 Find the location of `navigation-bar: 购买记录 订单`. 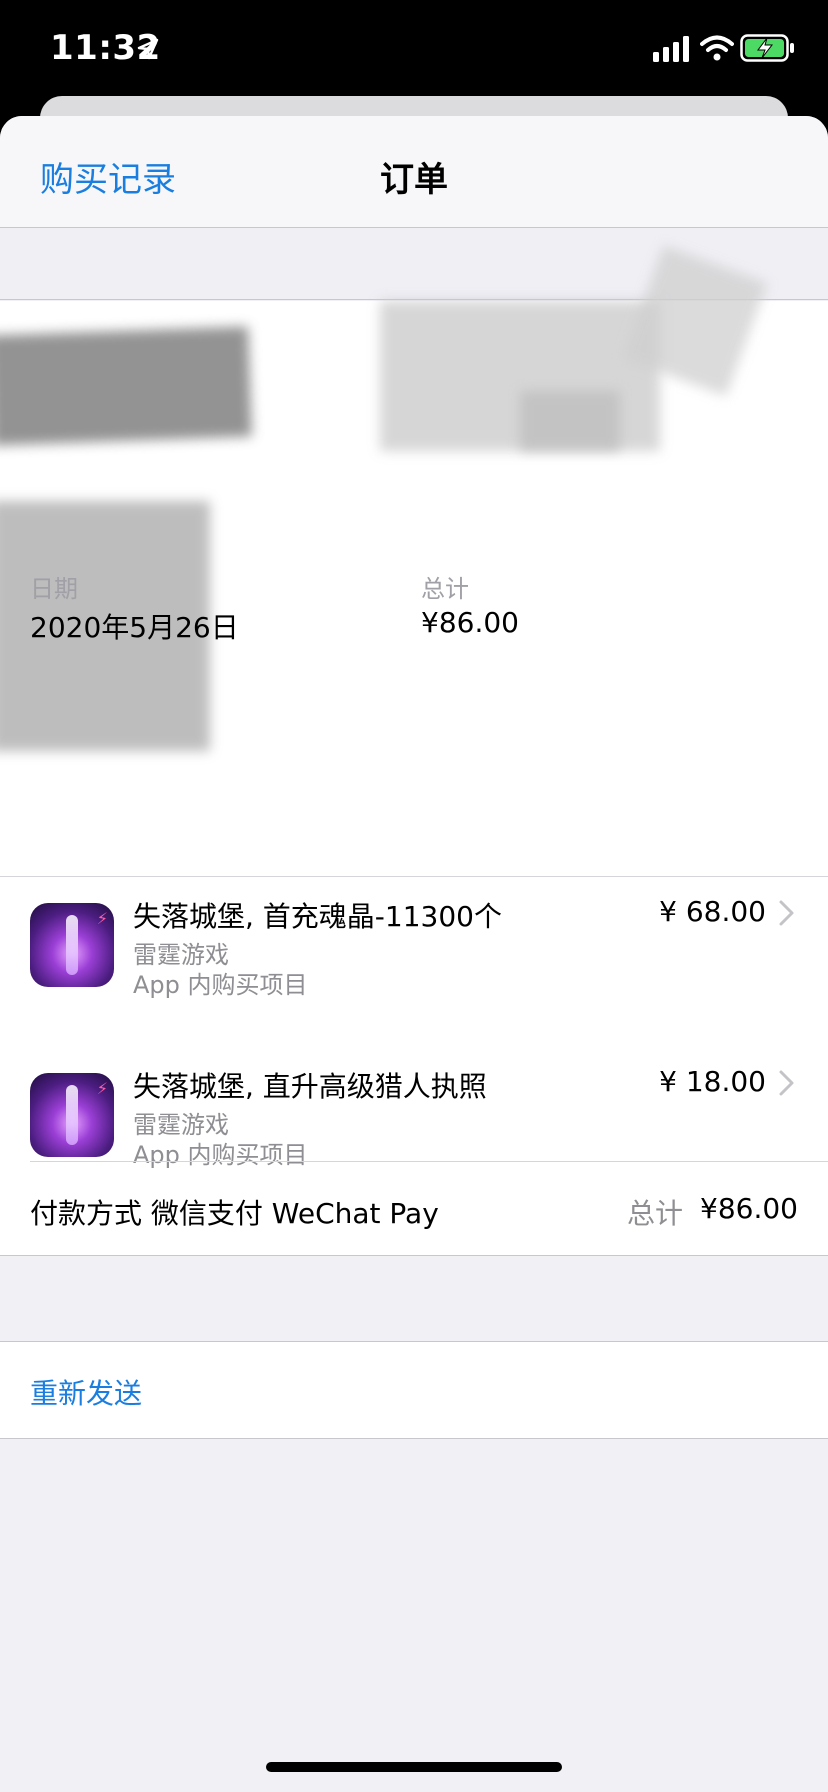

navigation-bar: 购买记录 订单 is located at coordinates (414, 172).